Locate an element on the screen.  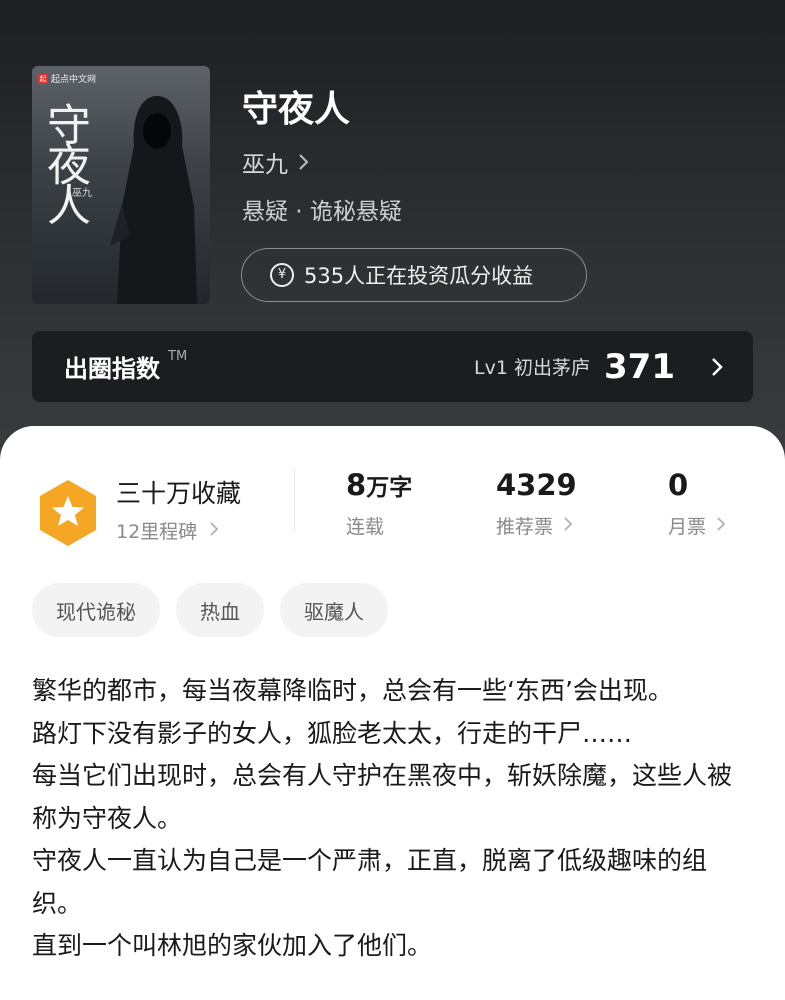
monthly-ticket-stat: 0 月票 is located at coordinates (697, 503).